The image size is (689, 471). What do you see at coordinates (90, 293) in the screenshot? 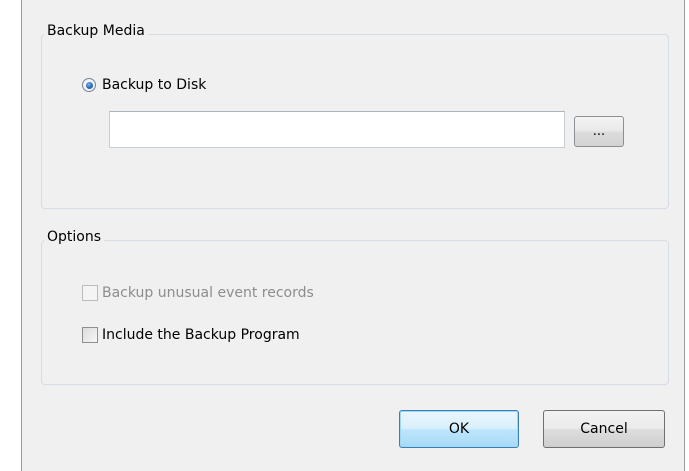
I see `unusual-events-checkbox` at bounding box center [90, 293].